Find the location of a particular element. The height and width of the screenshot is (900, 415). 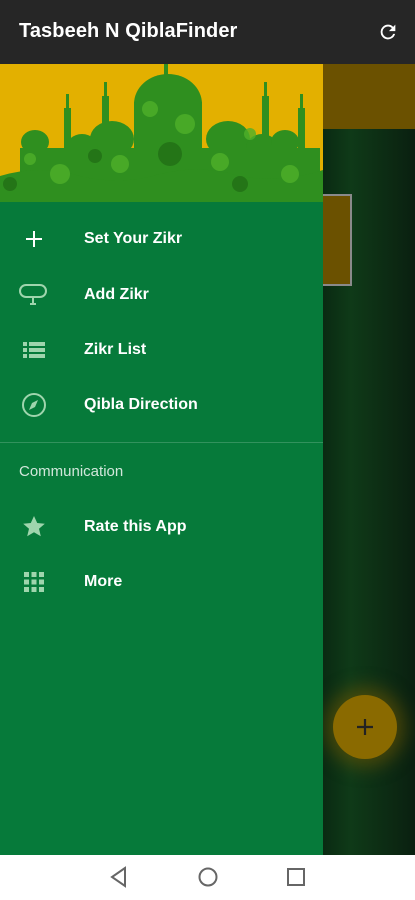

tasbeeh-icon is located at coordinates (33, 295).